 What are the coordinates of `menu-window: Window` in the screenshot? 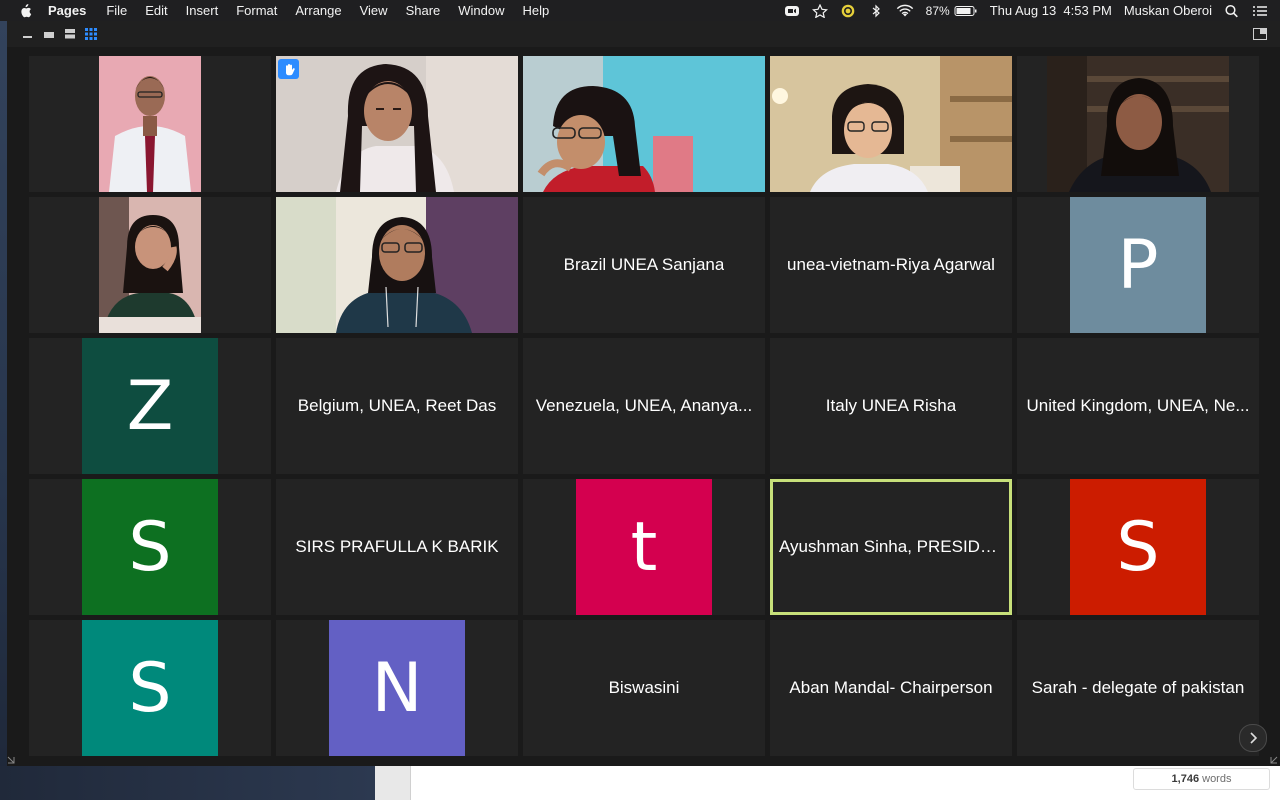 It's located at (481, 10).